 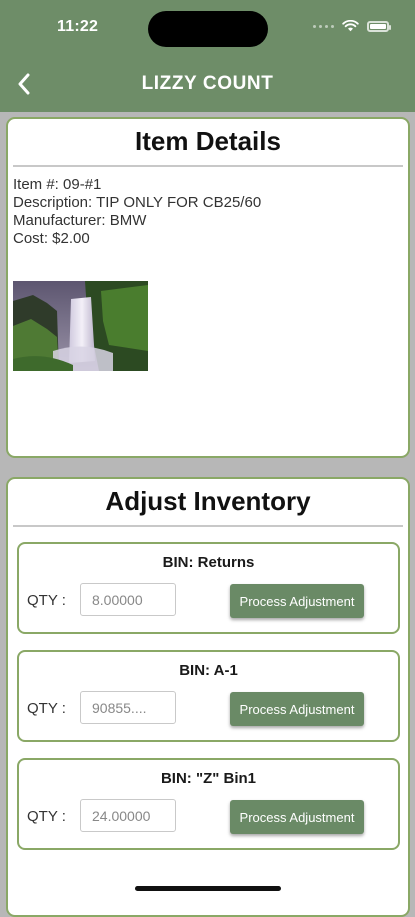 What do you see at coordinates (80, 220) in the screenshot?
I see `item-manufacturer: Manufacturer: BMW` at bounding box center [80, 220].